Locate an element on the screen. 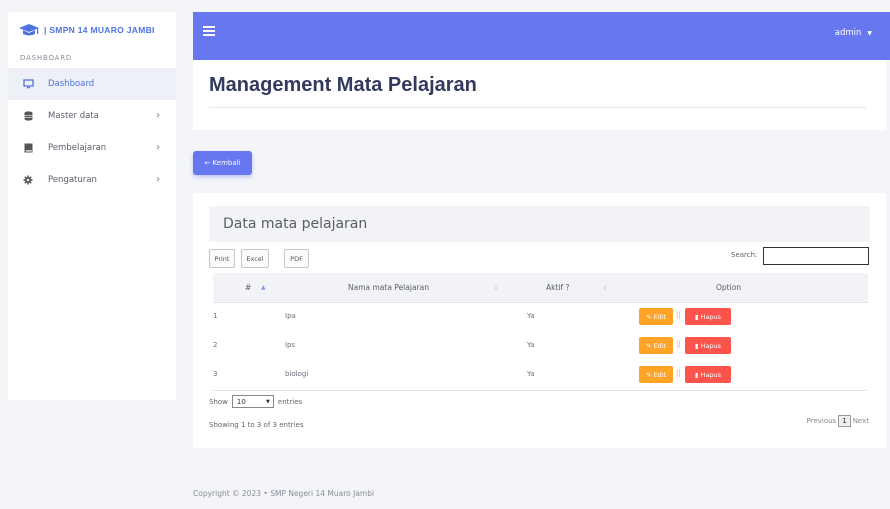  user-menu: admin ▼ is located at coordinates (853, 33).